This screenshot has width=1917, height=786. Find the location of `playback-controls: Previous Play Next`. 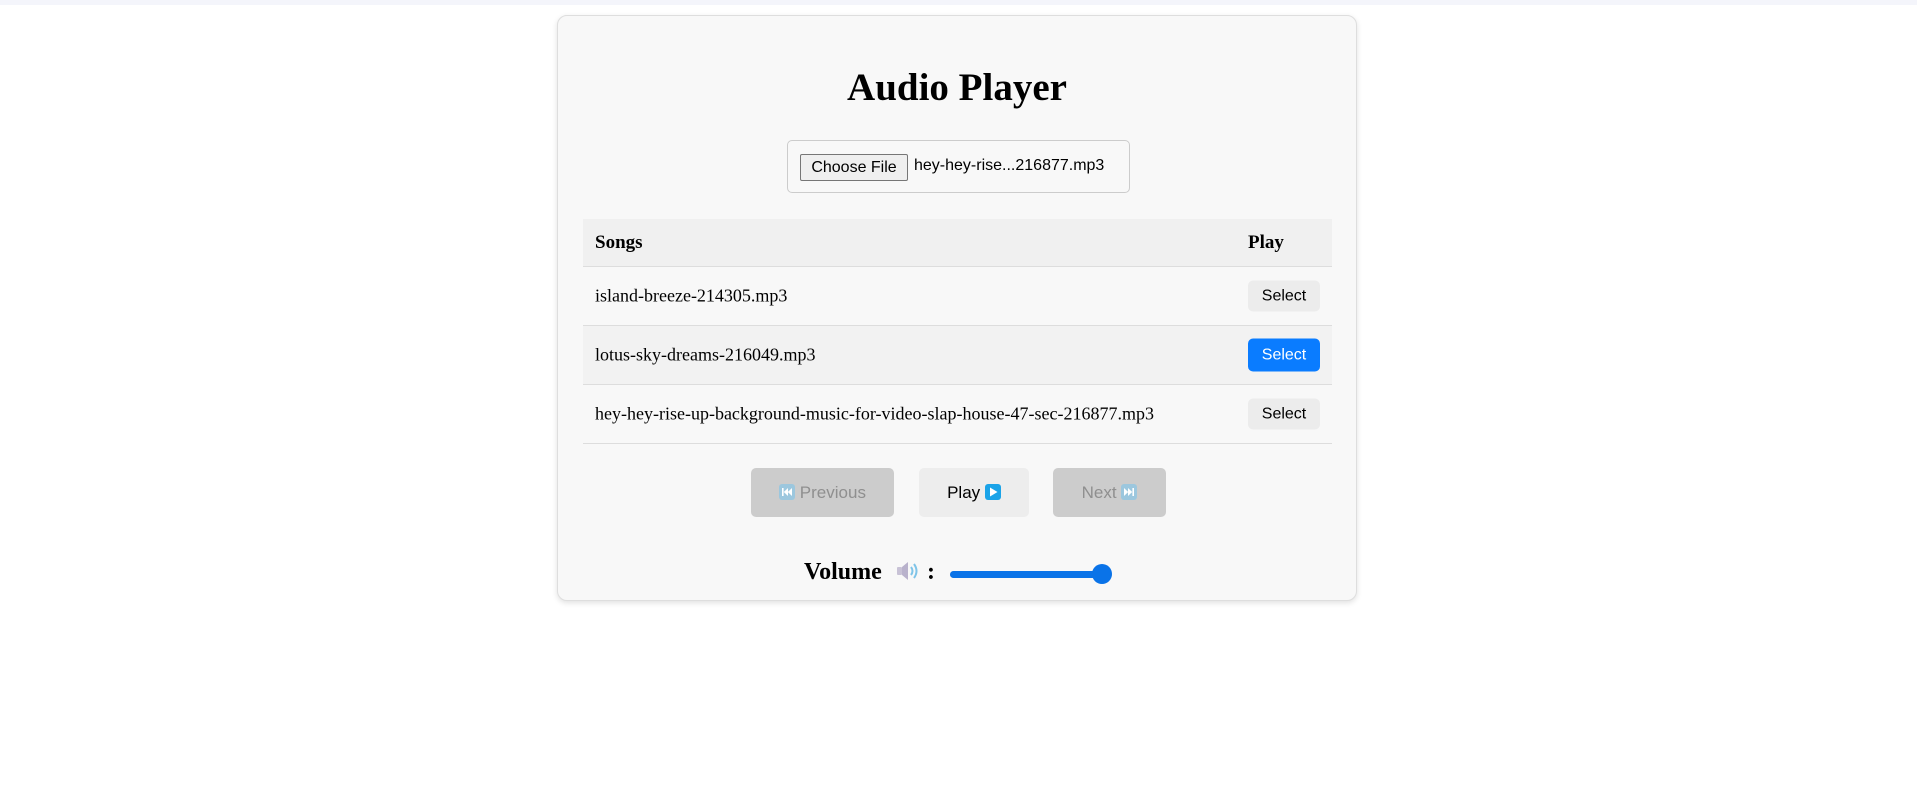

playback-controls: Previous Play Next is located at coordinates (958, 492).